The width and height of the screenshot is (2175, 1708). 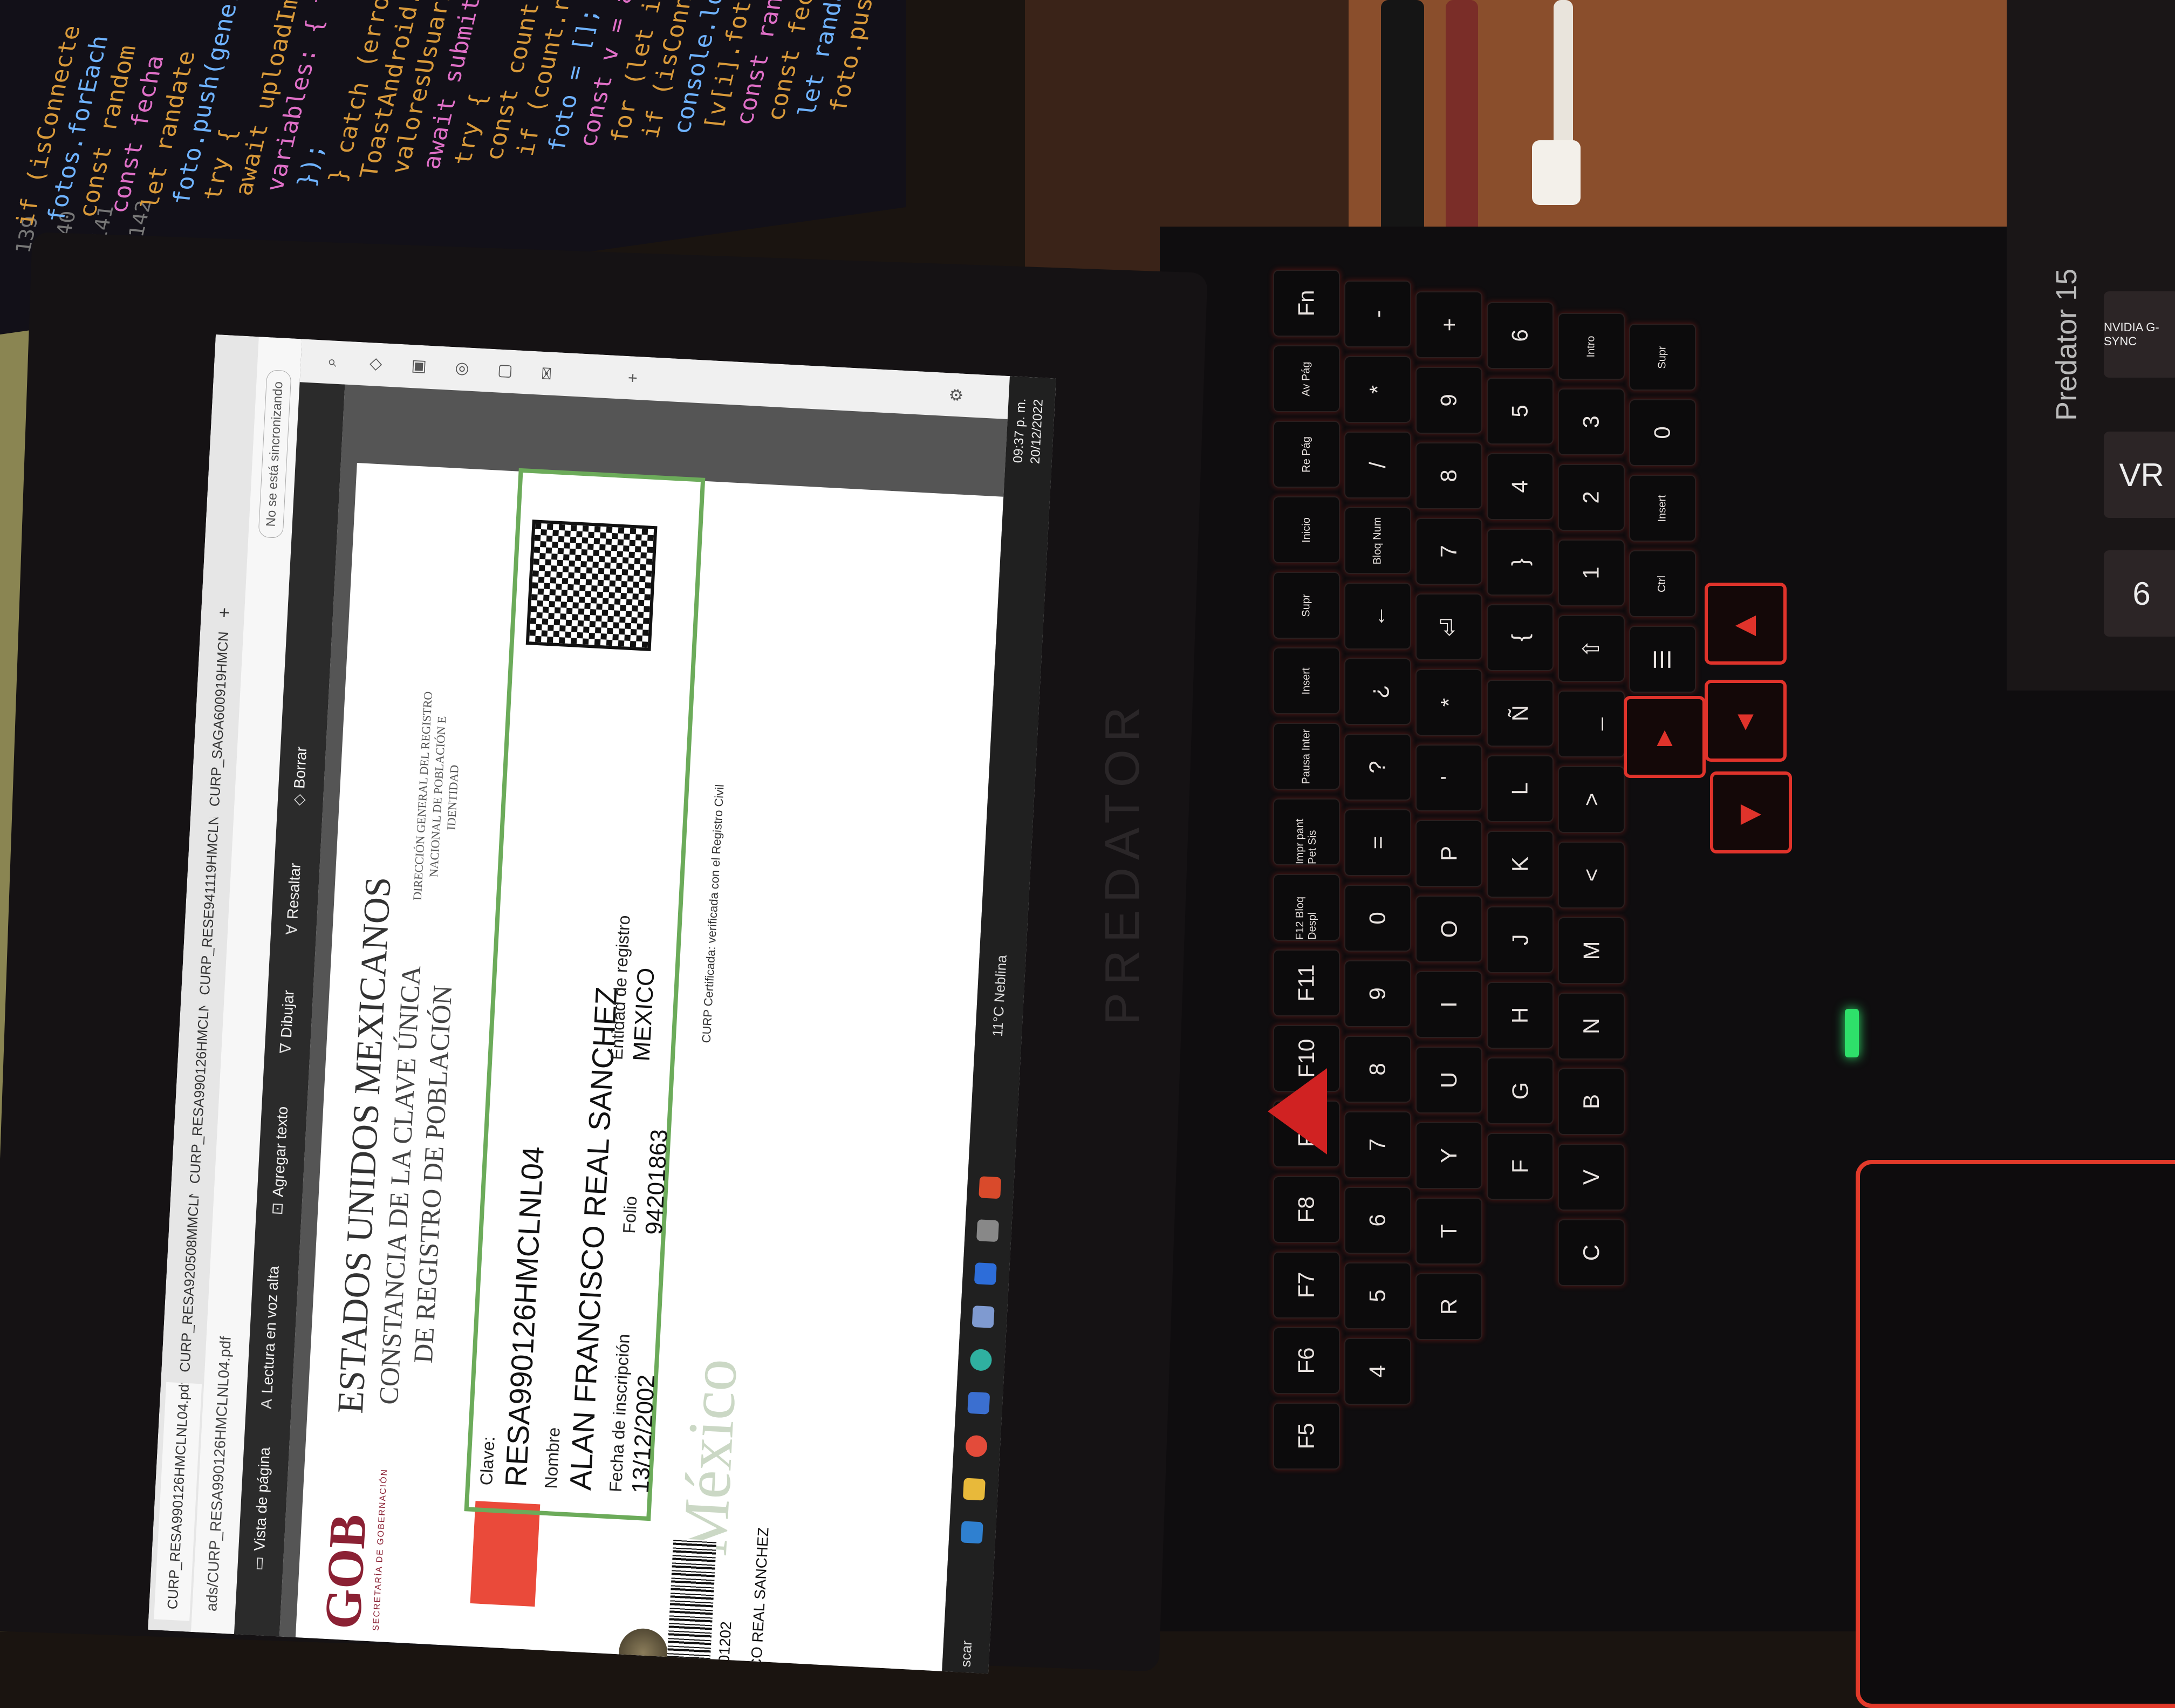 I want to click on keyboard-key: F6, so click(x=1307, y=1360).